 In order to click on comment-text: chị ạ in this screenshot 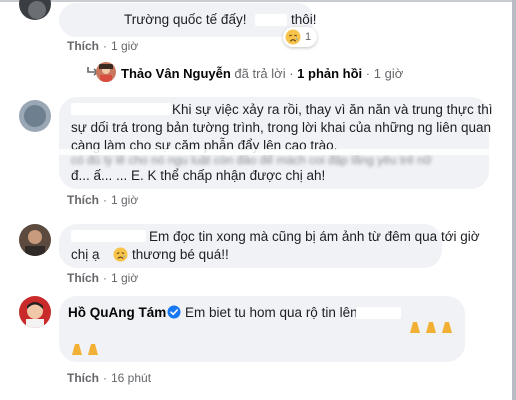, I will do `click(85, 254)`.